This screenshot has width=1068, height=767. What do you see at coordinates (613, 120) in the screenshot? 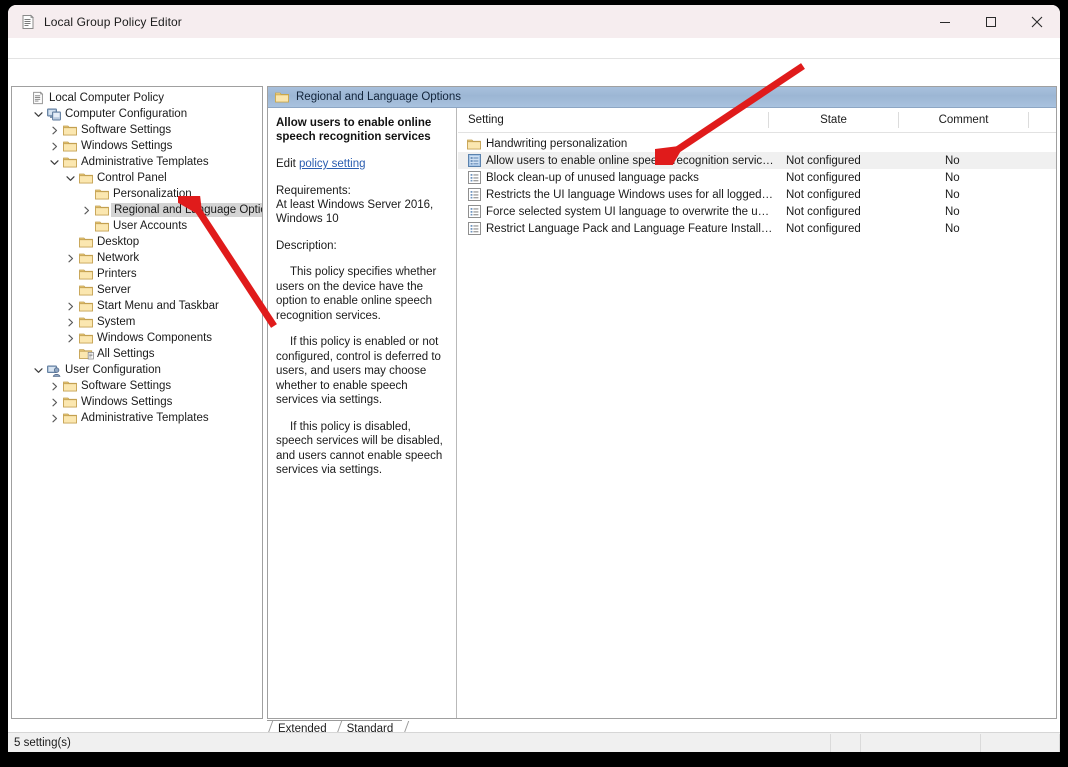
I see `column-header-setting: Setting` at bounding box center [613, 120].